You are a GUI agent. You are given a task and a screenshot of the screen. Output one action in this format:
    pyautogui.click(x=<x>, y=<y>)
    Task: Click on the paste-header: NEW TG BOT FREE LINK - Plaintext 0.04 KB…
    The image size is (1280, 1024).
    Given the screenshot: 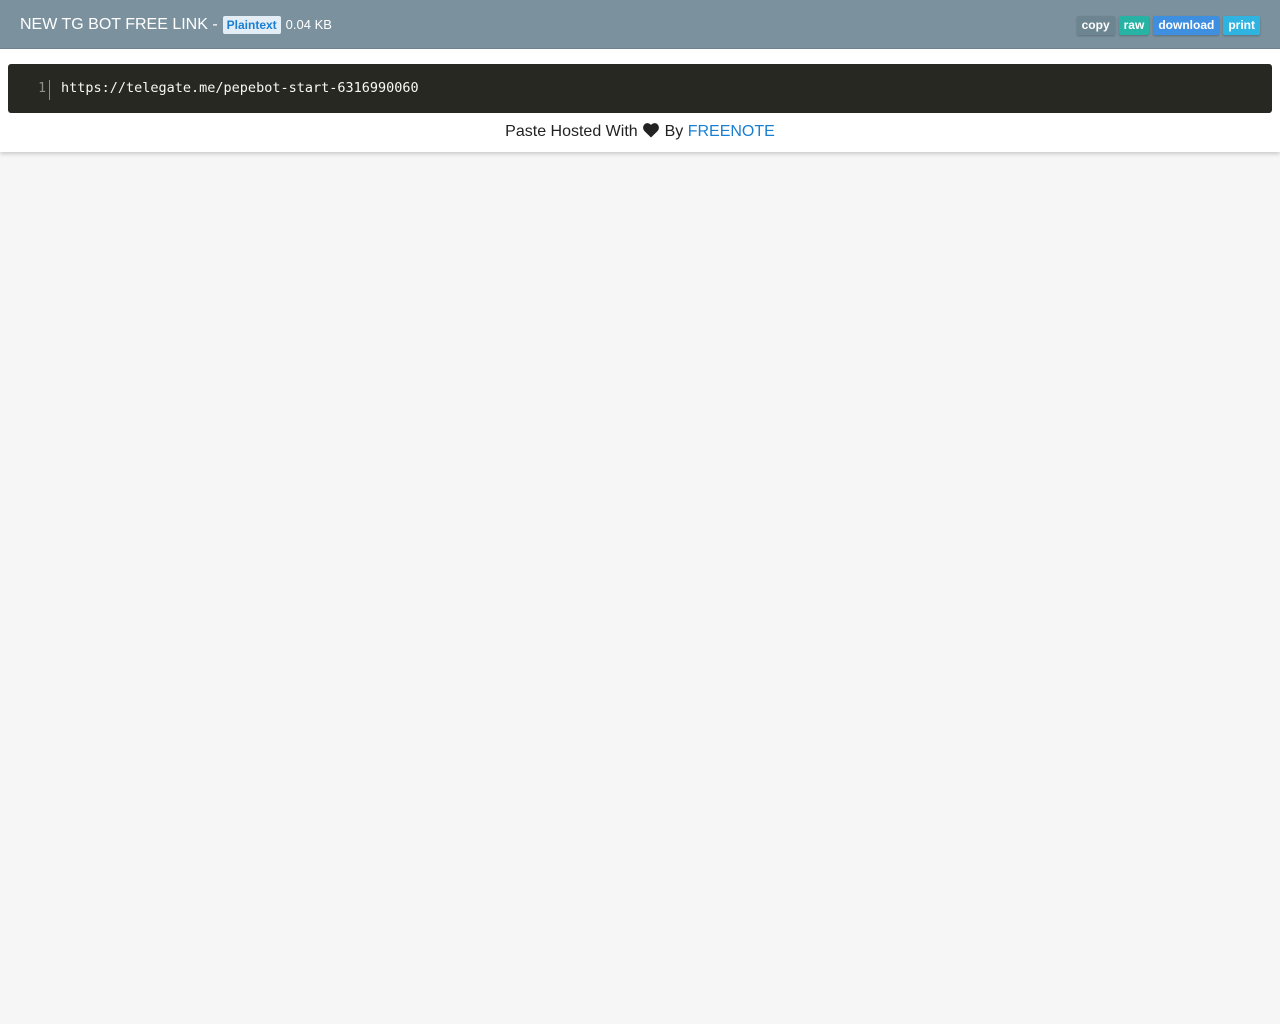 What is the action you would take?
    pyautogui.click(x=640, y=24)
    